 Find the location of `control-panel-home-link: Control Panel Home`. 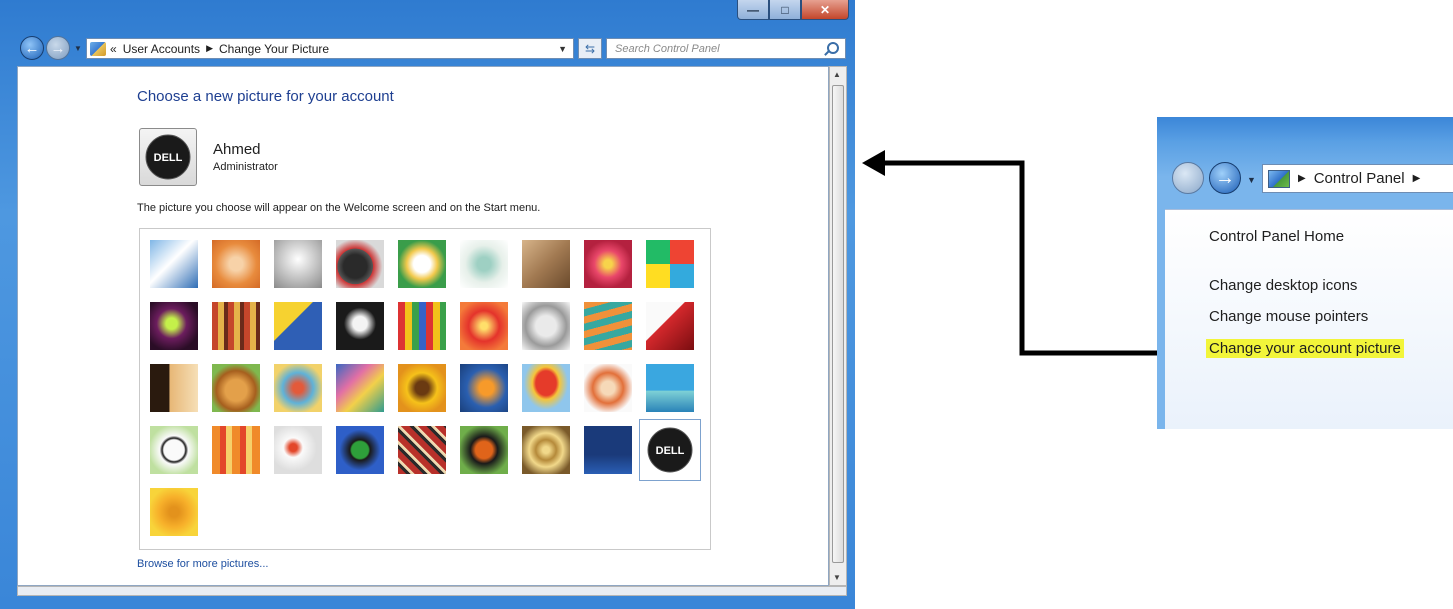

control-panel-home-link: Control Panel Home is located at coordinates (1276, 236).